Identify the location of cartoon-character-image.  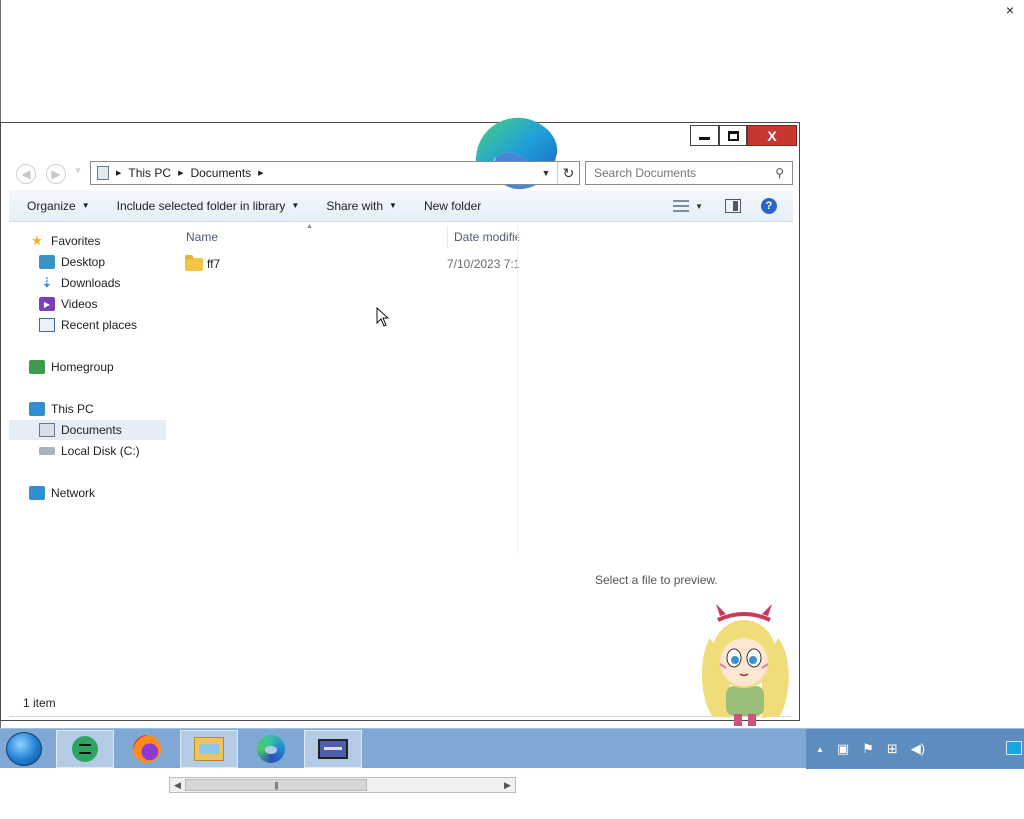
(745, 665).